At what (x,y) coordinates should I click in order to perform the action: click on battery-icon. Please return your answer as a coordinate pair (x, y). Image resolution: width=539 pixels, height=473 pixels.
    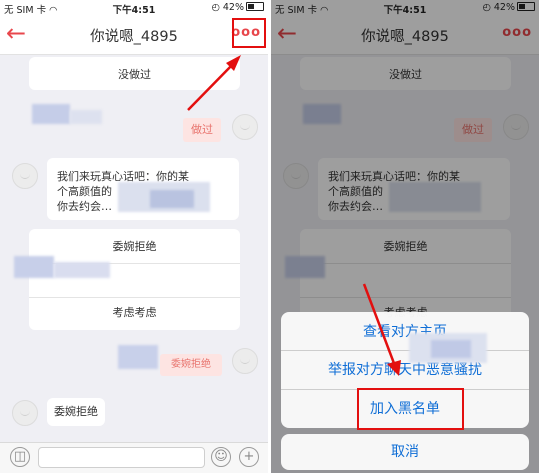
    Looking at the image, I should click on (255, 6).